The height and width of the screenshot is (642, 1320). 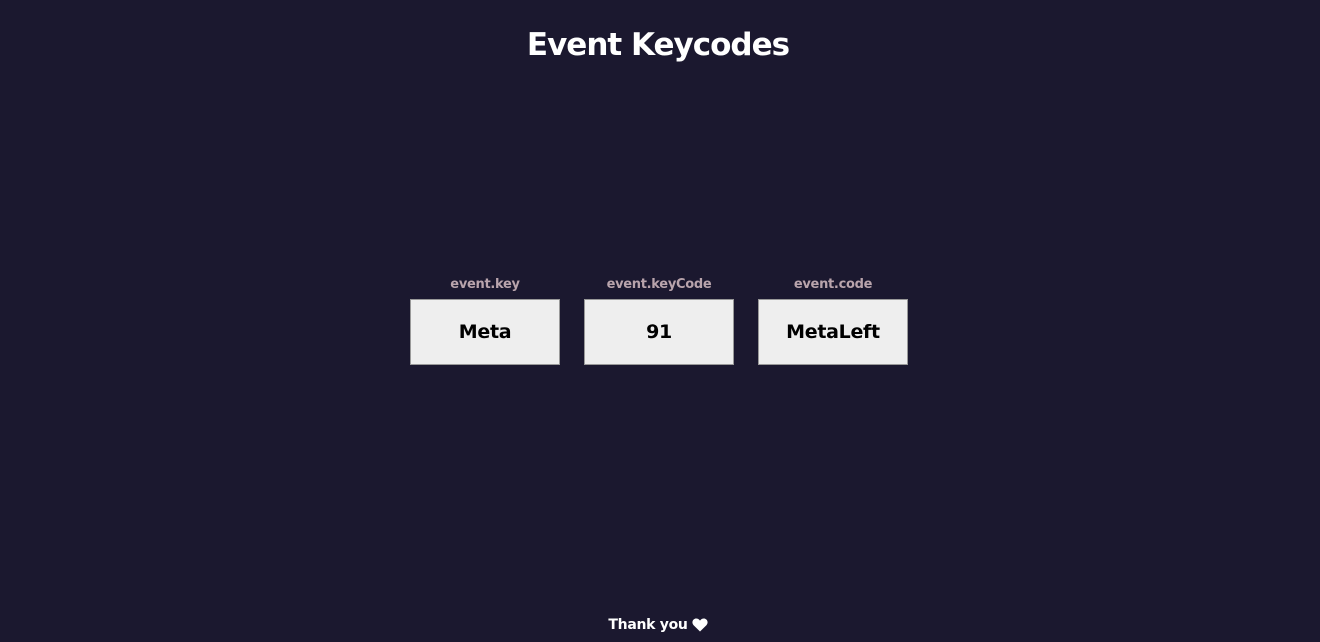 I want to click on key-label: event.key, so click(x=485, y=284).